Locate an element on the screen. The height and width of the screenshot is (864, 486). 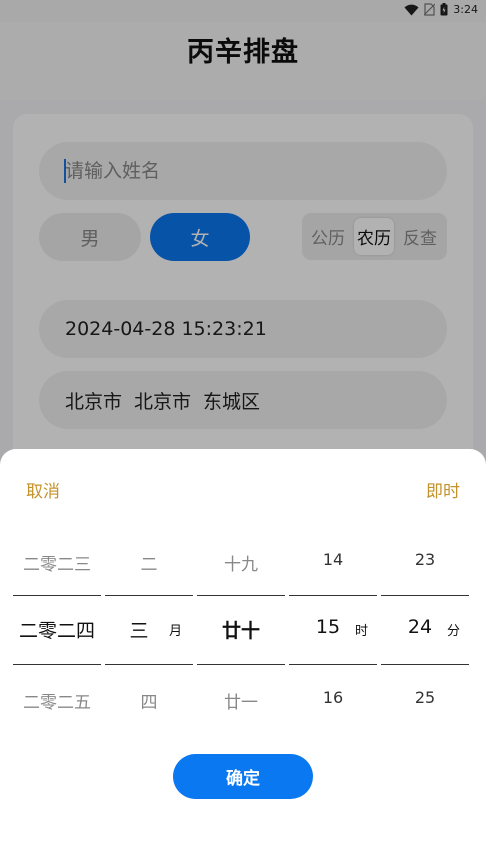
minute-below: 25 is located at coordinates (425, 697).